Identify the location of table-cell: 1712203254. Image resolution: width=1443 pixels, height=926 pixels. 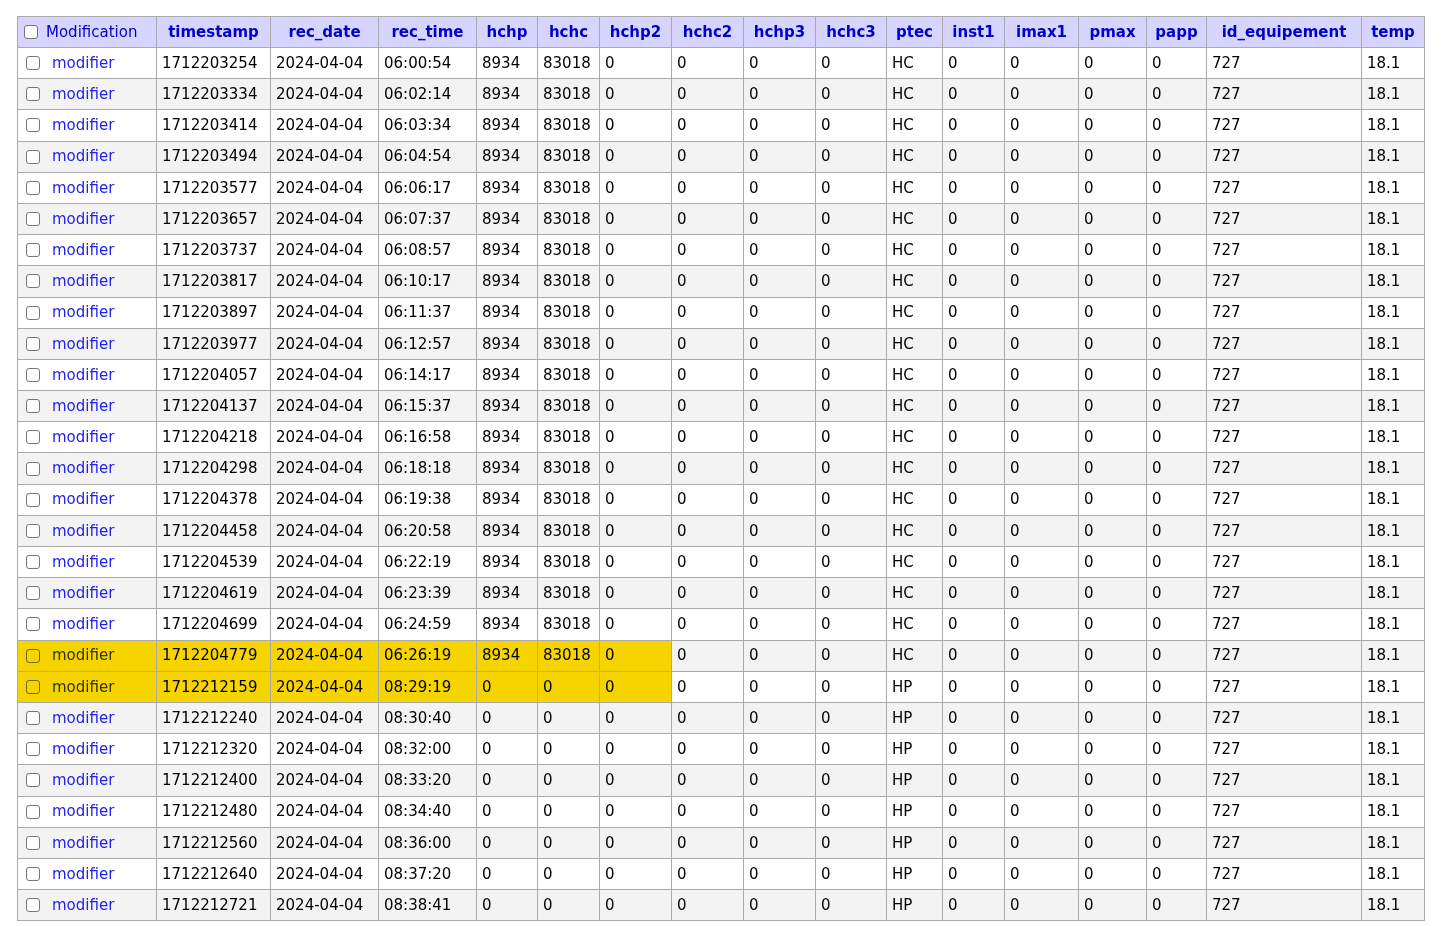
(213, 63).